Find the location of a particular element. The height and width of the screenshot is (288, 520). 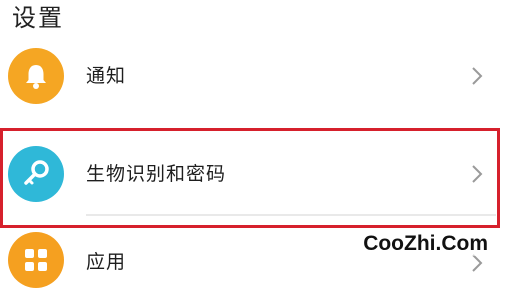

settings-item-label: 应用 is located at coordinates (106, 262).